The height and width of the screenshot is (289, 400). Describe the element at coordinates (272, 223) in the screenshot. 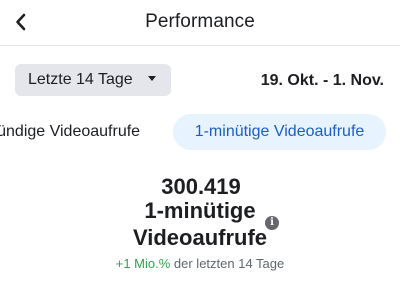

I see `info-icon: i` at that location.